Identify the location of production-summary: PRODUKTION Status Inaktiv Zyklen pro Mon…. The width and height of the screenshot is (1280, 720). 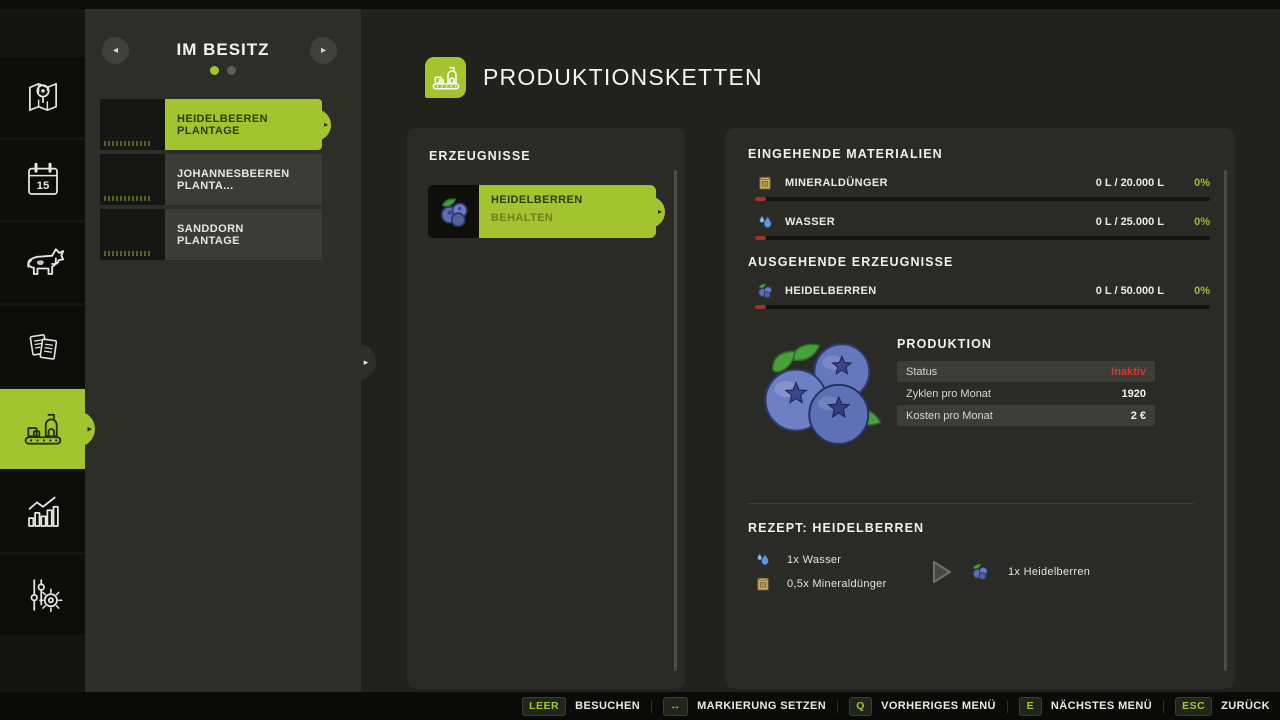
(979, 390).